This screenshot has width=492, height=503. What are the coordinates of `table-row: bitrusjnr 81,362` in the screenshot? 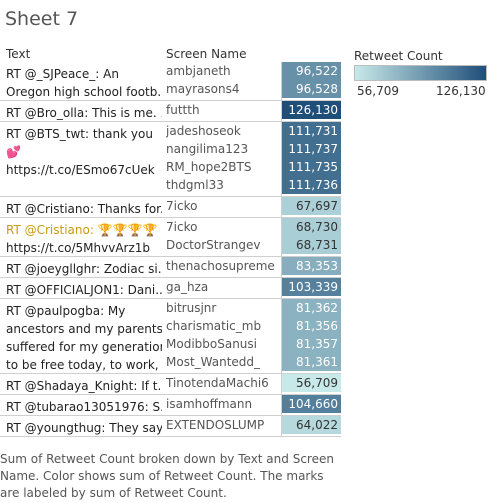 It's located at (170, 308).